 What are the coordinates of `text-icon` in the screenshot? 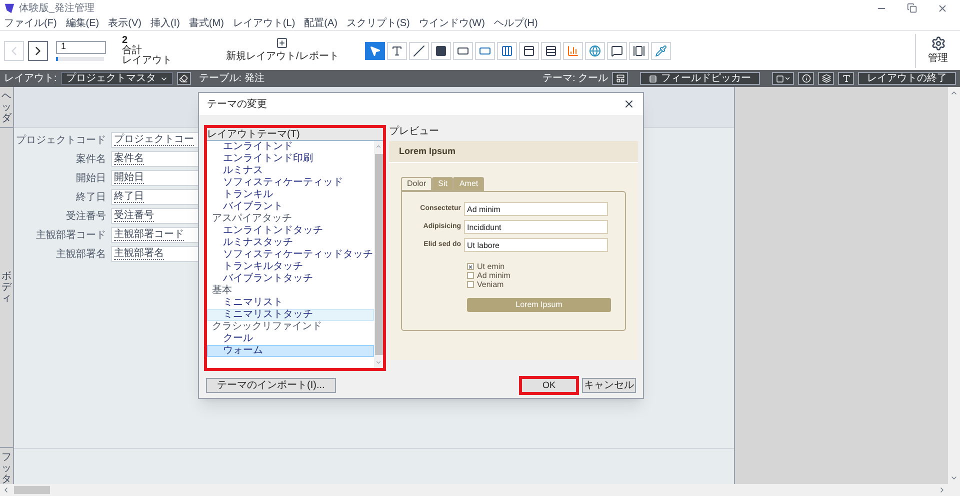 It's located at (396, 50).